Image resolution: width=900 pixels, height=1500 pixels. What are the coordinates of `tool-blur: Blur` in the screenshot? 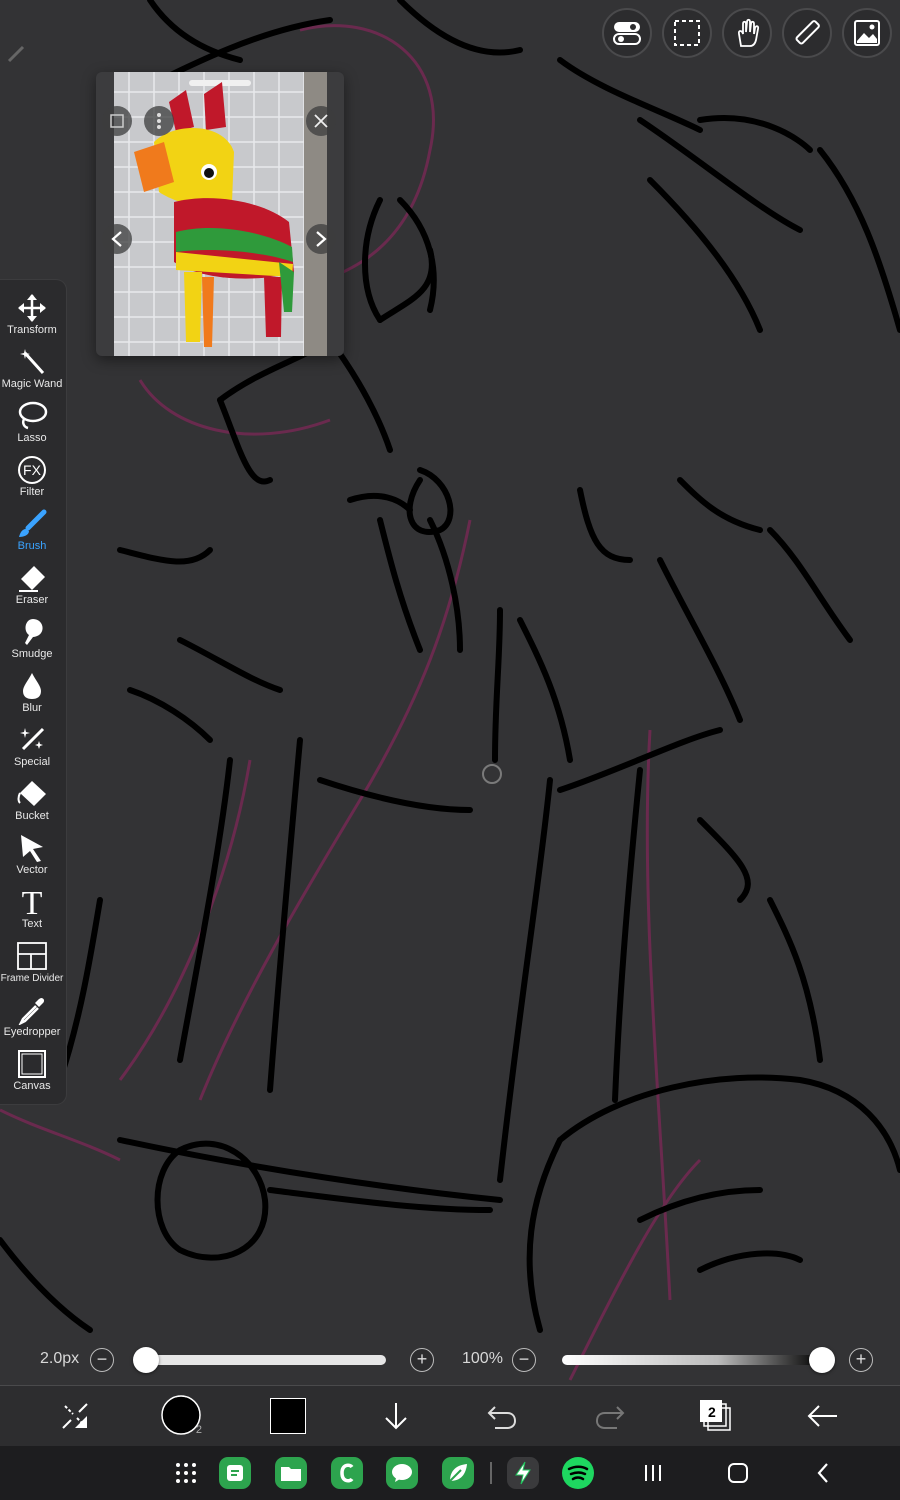 It's located at (32, 695).